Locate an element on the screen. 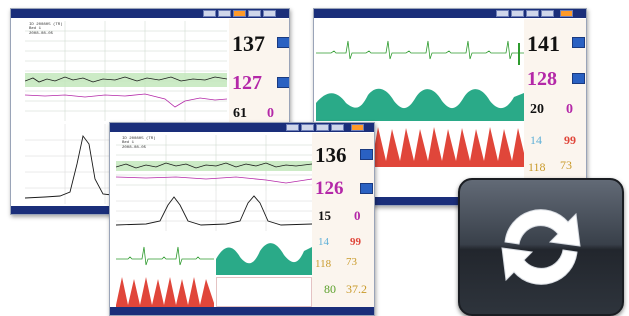  refresh-button is located at coordinates (541, 247).